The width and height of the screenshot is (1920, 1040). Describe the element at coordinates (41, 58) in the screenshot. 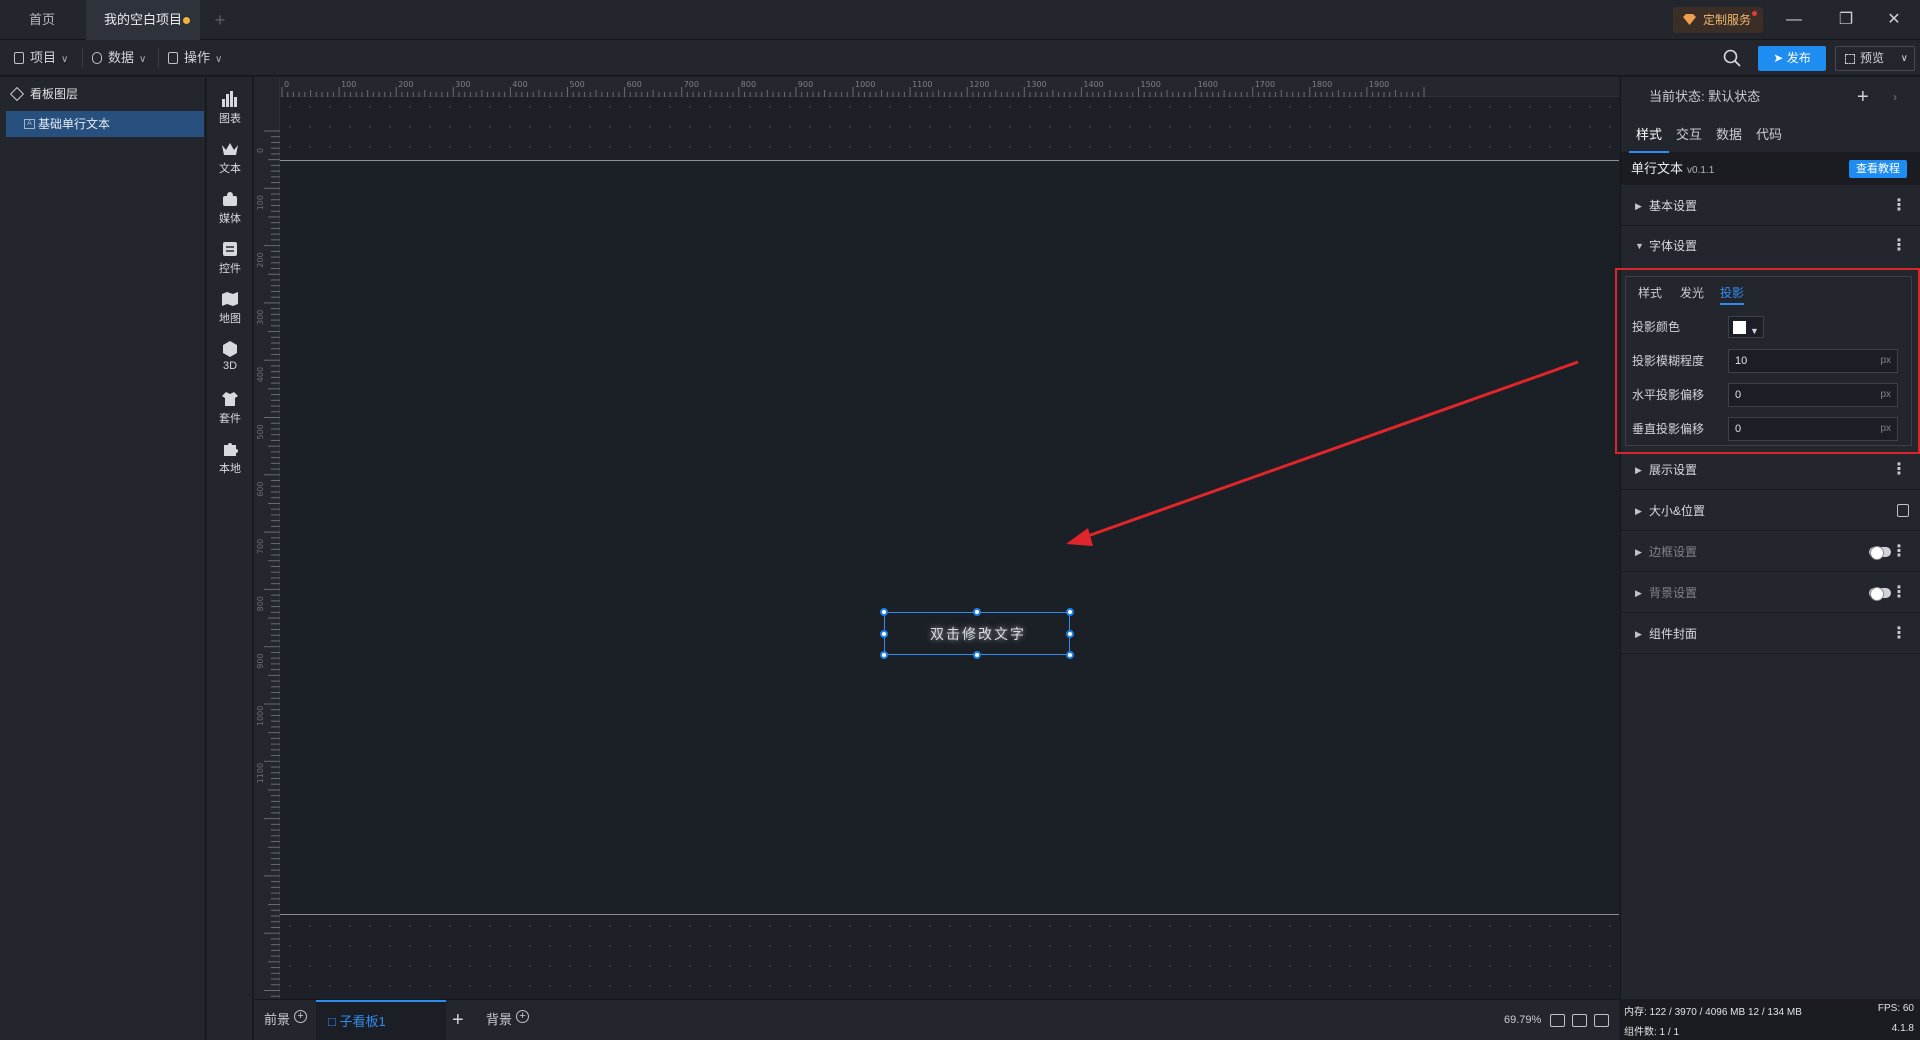

I see `menu-project: 项目 ∨` at that location.